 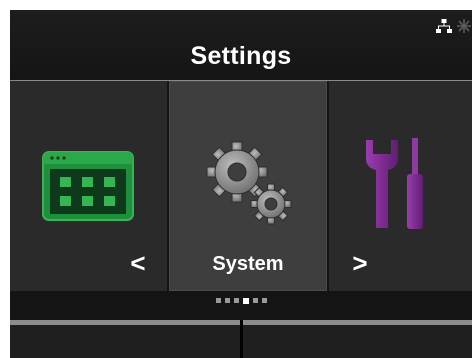 I want to click on softkey-bar, so click(x=241, y=339).